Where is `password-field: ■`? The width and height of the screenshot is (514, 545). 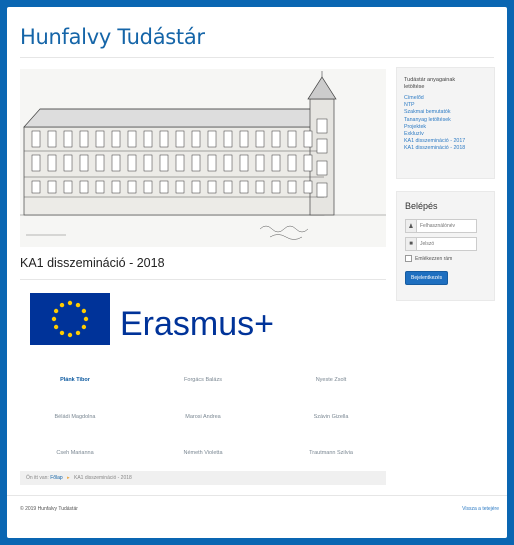 password-field: ■ is located at coordinates (441, 244).